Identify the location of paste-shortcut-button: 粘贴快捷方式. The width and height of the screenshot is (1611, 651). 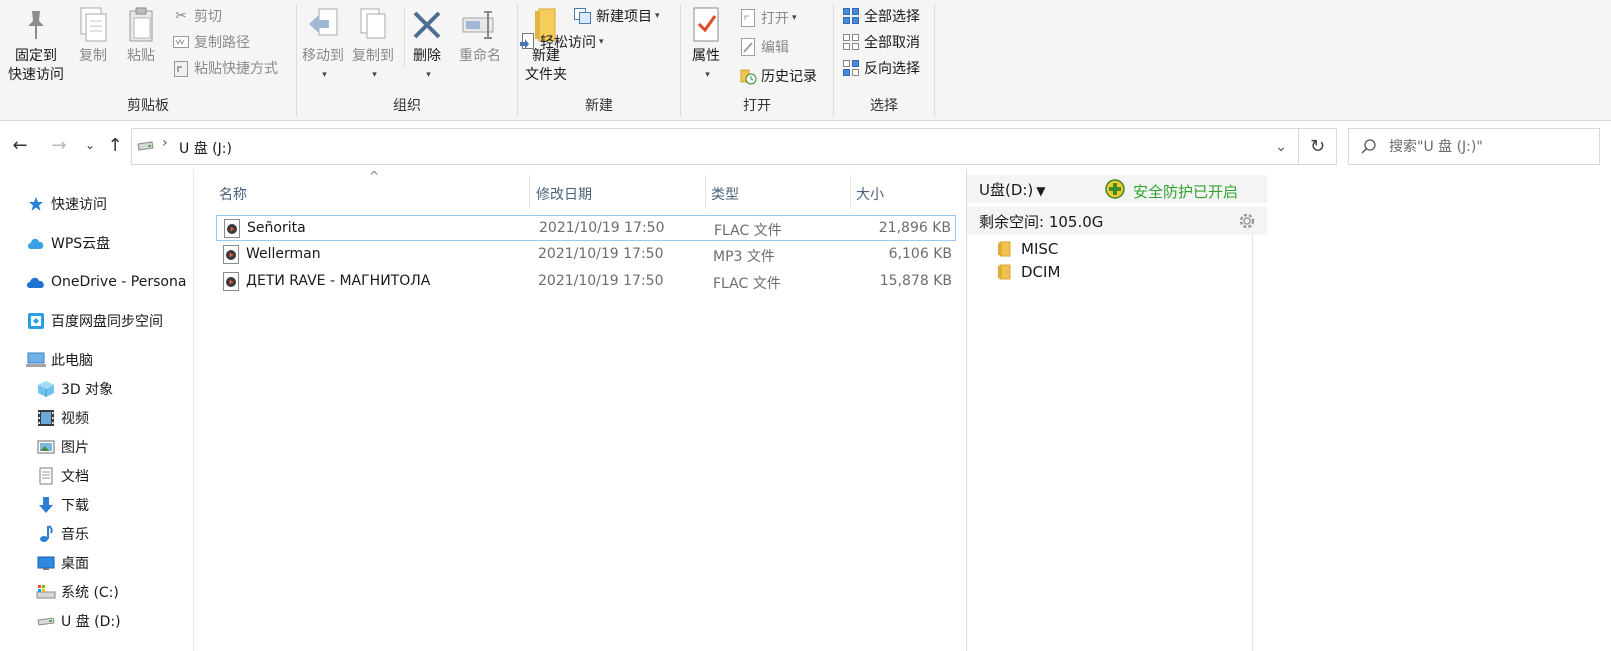
(225, 68).